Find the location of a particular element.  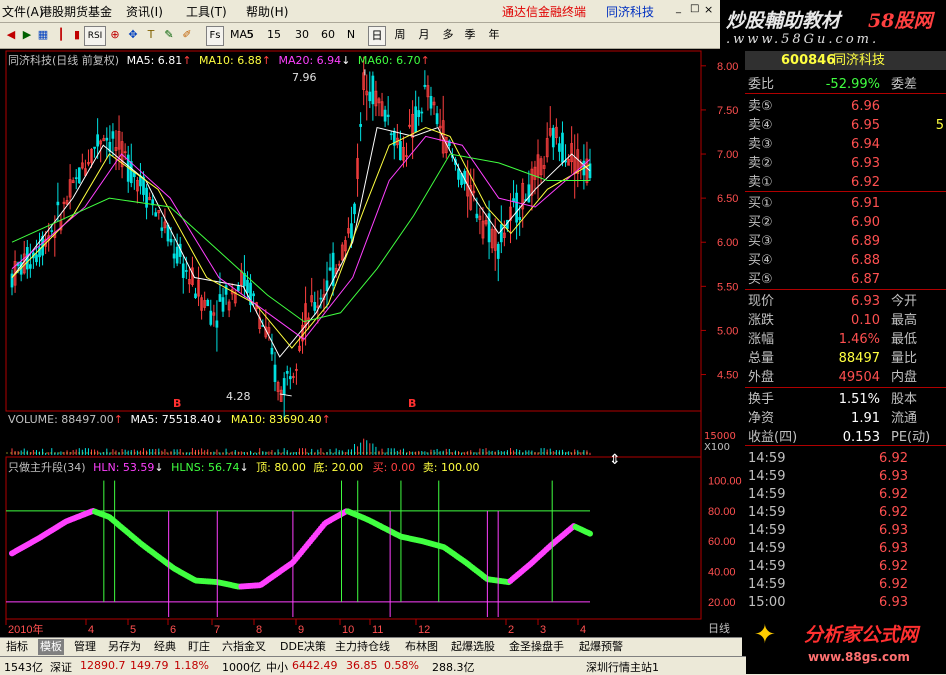

period-multi: 多 is located at coordinates (448, 35).